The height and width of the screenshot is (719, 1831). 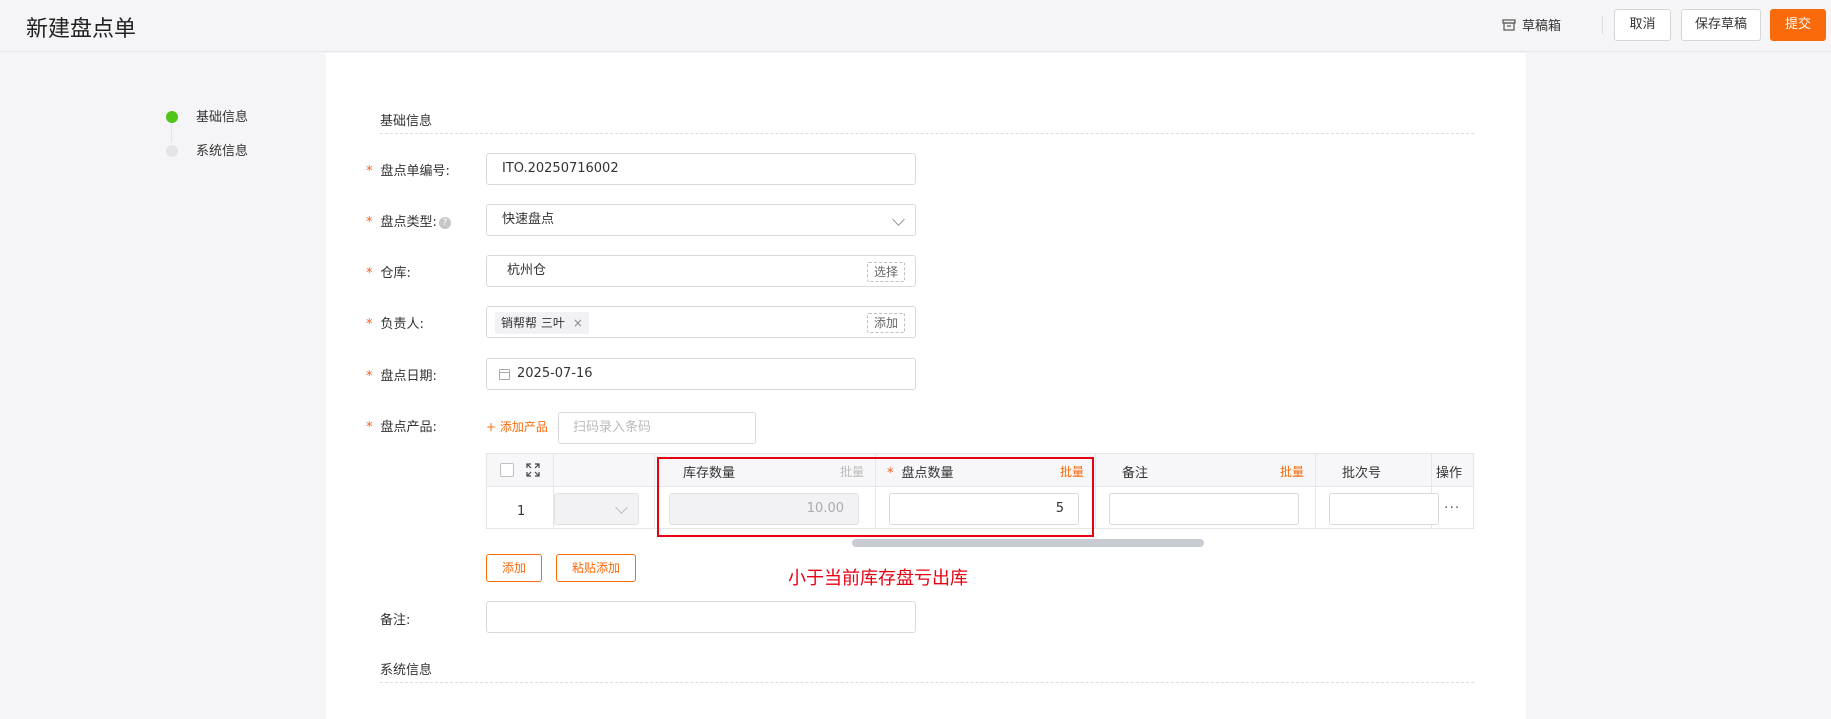 I want to click on section-title-system: 系统信息, so click(x=406, y=670).